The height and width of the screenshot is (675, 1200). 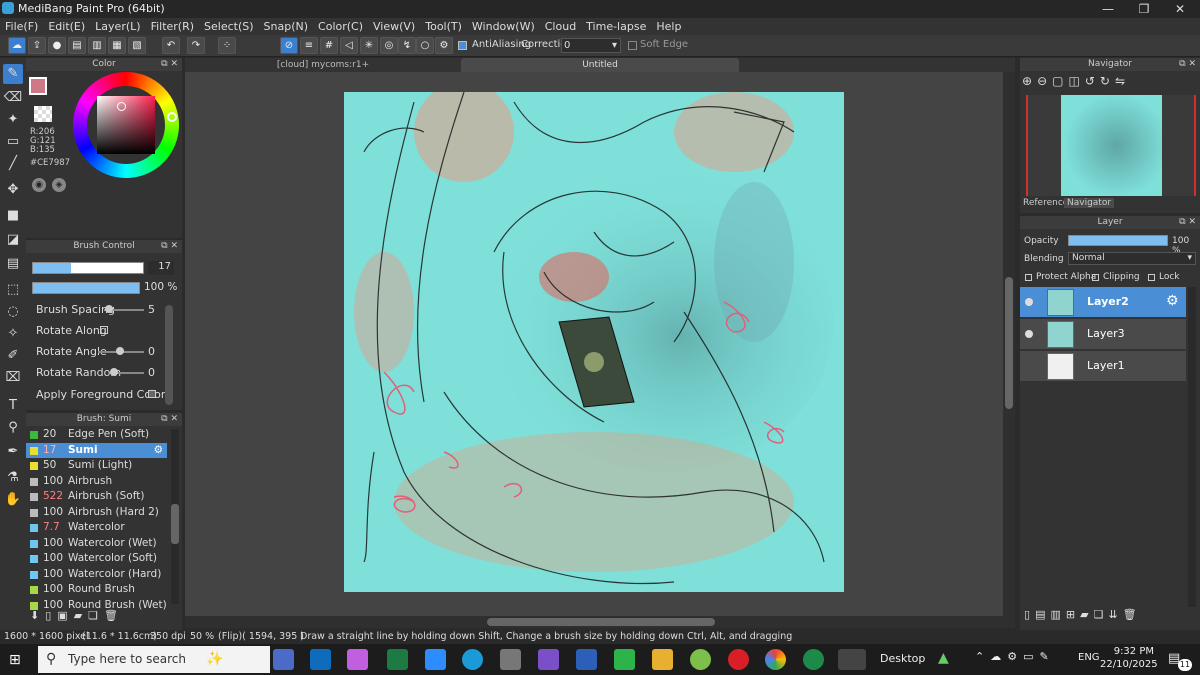 I want to click on foreground-color-swatch, so click(x=38, y=86).